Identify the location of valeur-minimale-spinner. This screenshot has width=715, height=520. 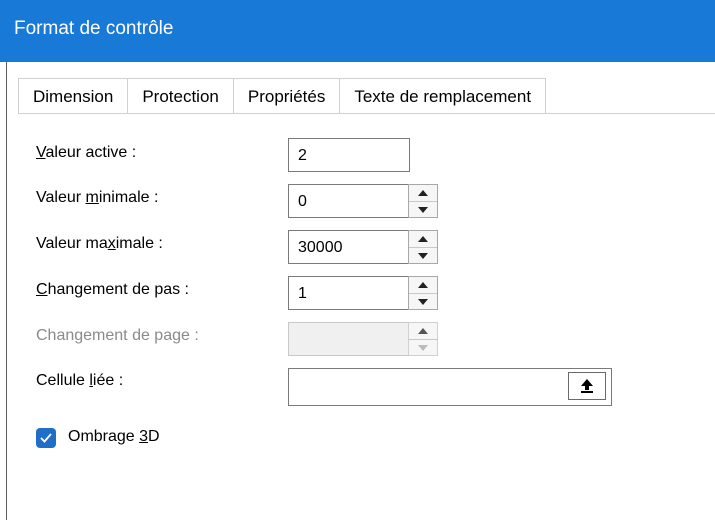
(423, 201).